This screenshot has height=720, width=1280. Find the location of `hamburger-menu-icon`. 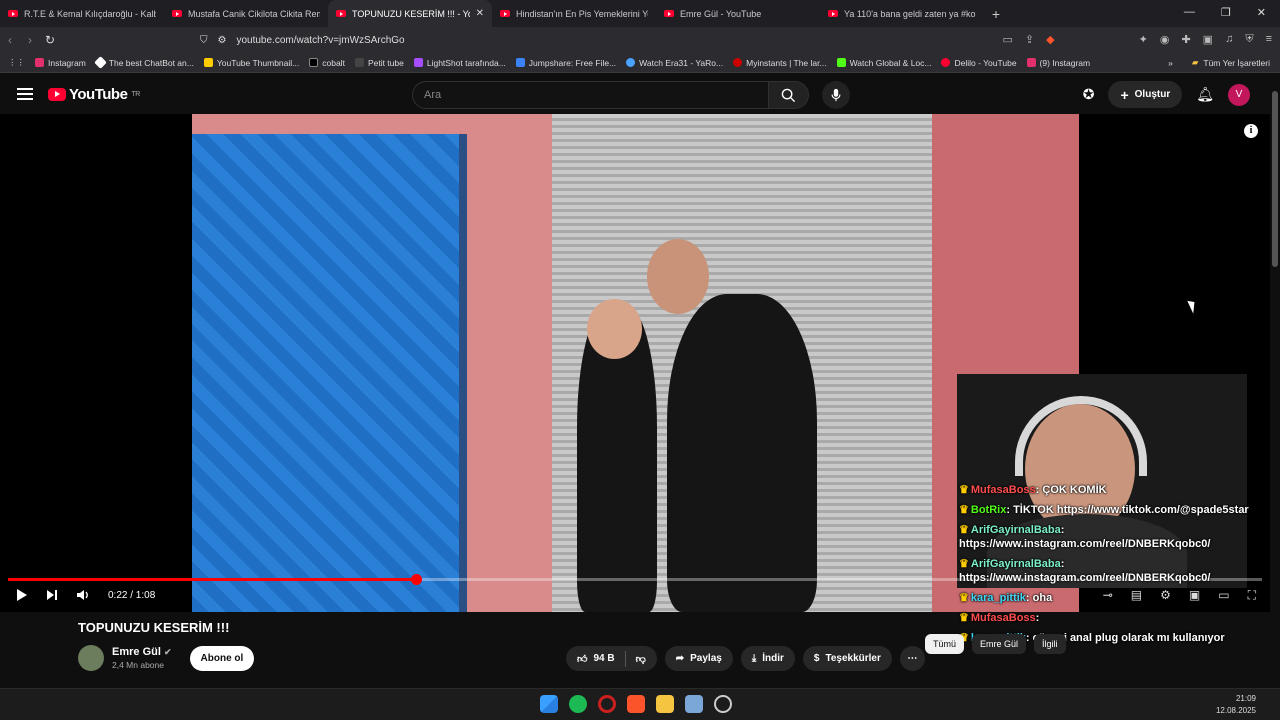

hamburger-menu-icon is located at coordinates (25, 94).